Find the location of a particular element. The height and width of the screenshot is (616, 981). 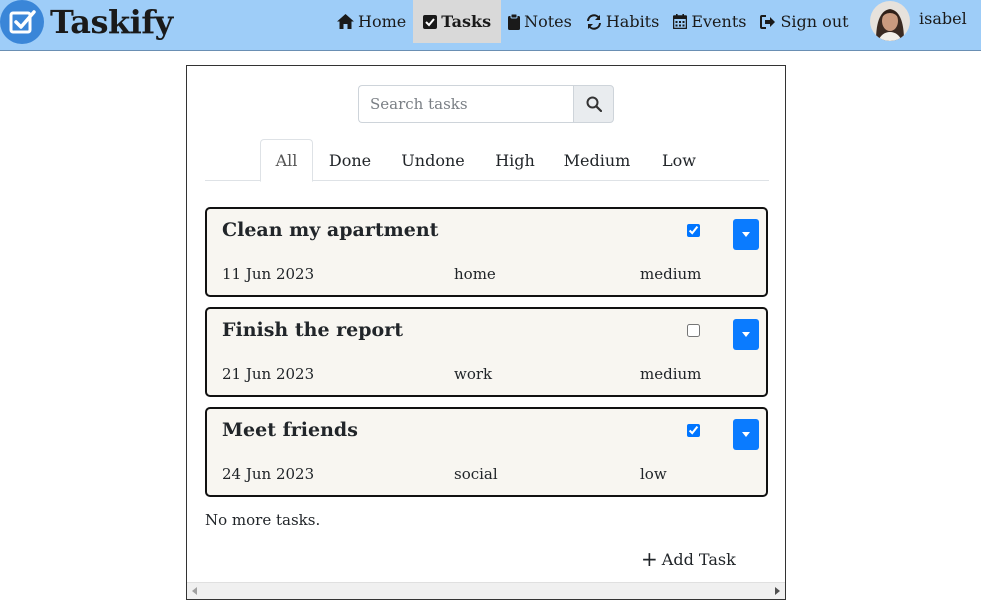

calendar-icon is located at coordinates (680, 21).